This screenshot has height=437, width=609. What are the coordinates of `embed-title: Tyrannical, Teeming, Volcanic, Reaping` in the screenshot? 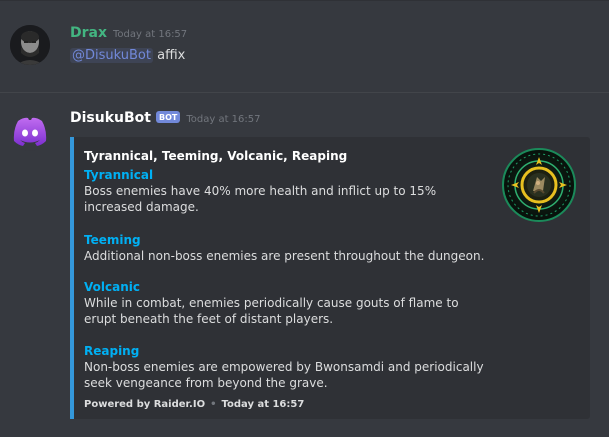 It's located at (216, 156).